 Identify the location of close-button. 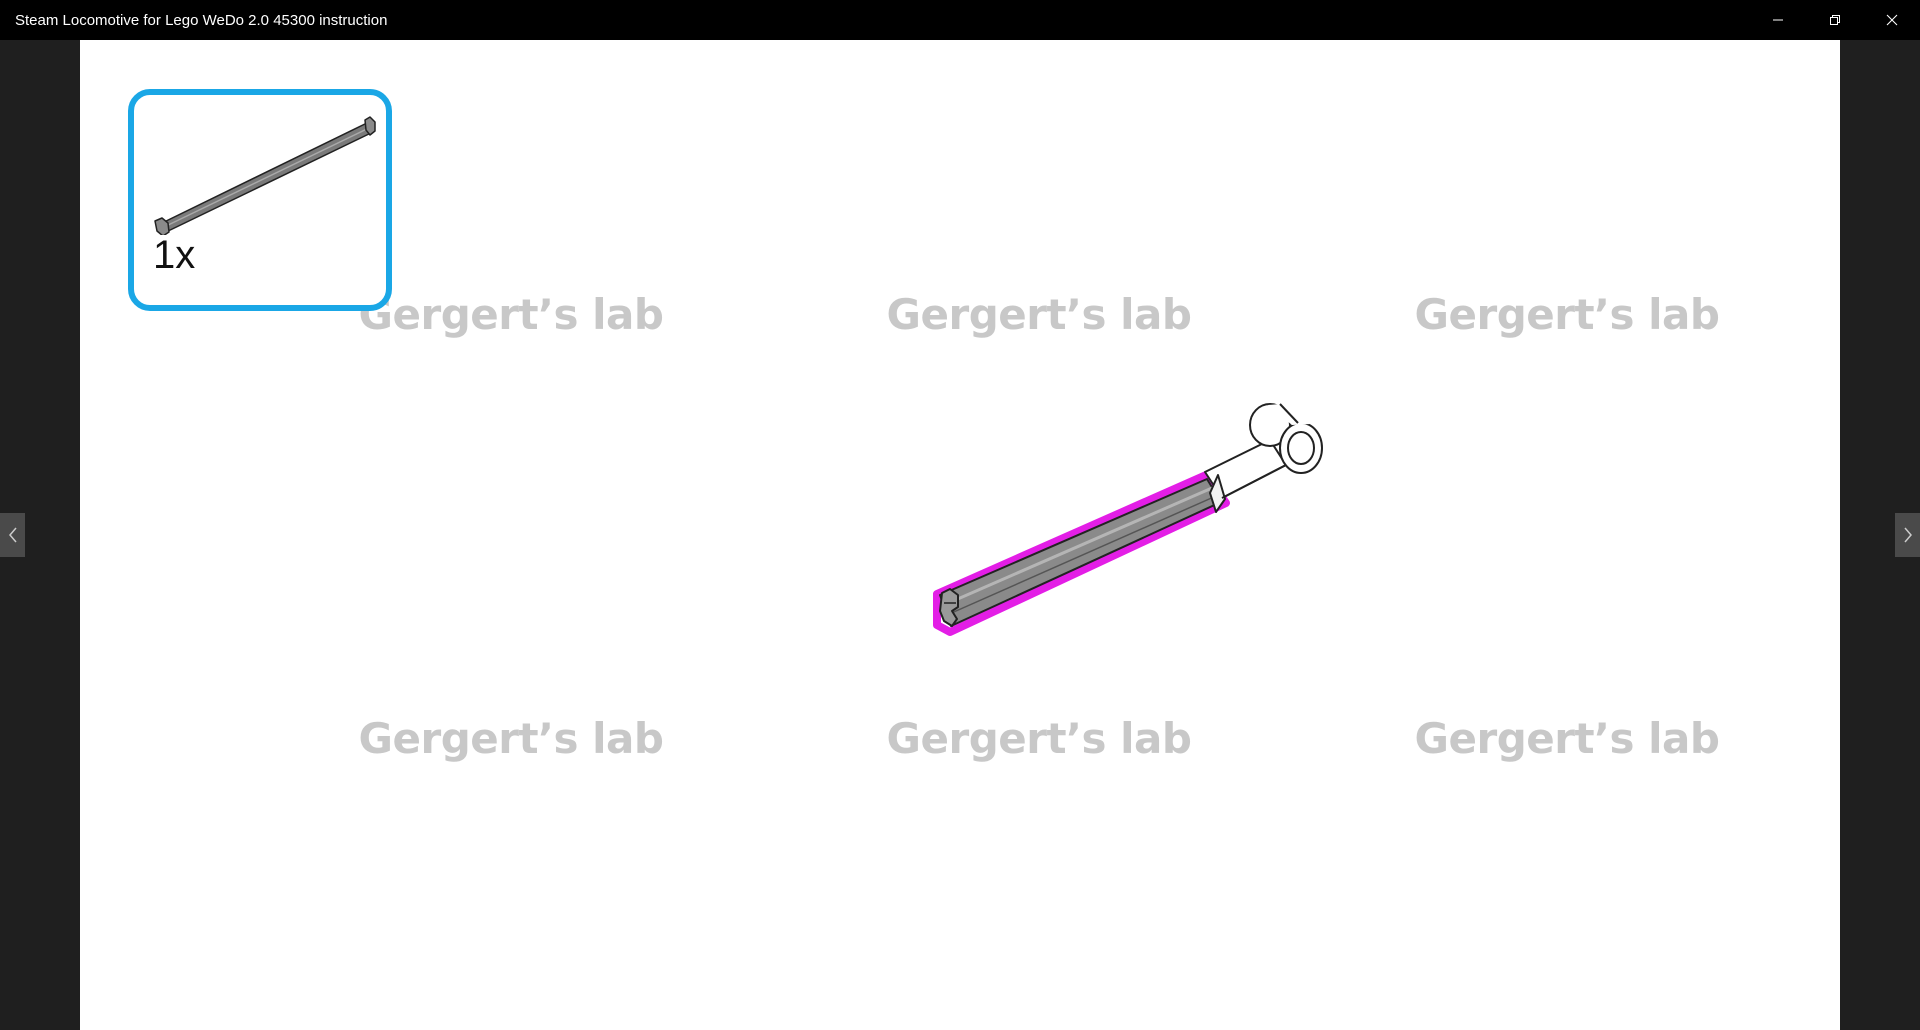
(1891, 20).